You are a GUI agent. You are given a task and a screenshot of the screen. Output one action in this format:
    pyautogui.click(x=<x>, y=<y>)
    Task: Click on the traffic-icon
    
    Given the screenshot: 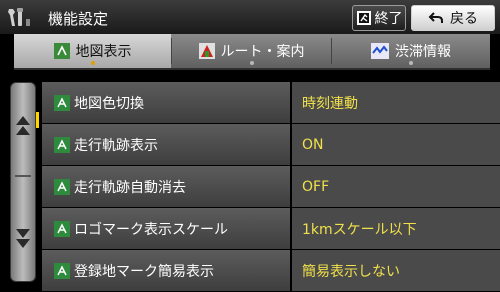 What is the action you would take?
    pyautogui.click(x=380, y=51)
    